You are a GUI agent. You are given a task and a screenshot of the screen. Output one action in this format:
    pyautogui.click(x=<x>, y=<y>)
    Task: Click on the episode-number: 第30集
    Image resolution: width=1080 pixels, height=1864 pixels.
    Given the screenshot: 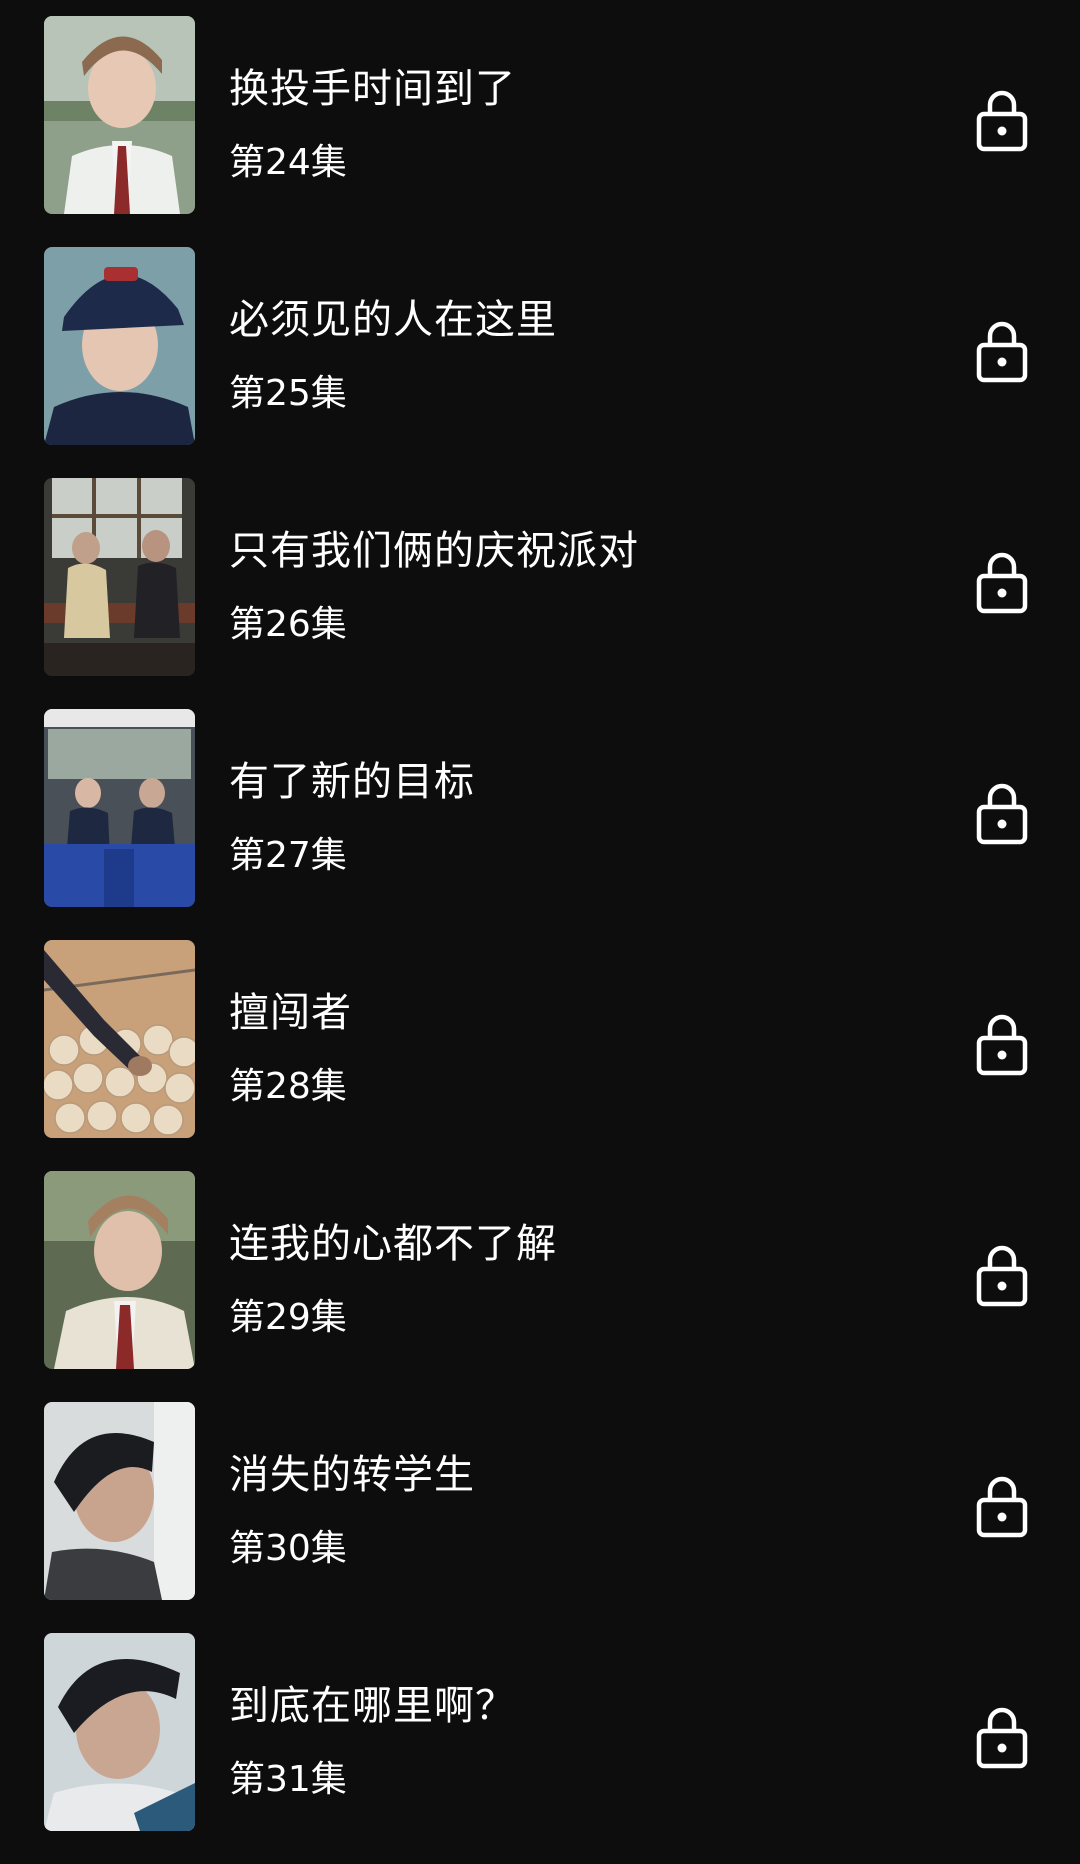 What is the action you would take?
    pyautogui.click(x=288, y=1548)
    